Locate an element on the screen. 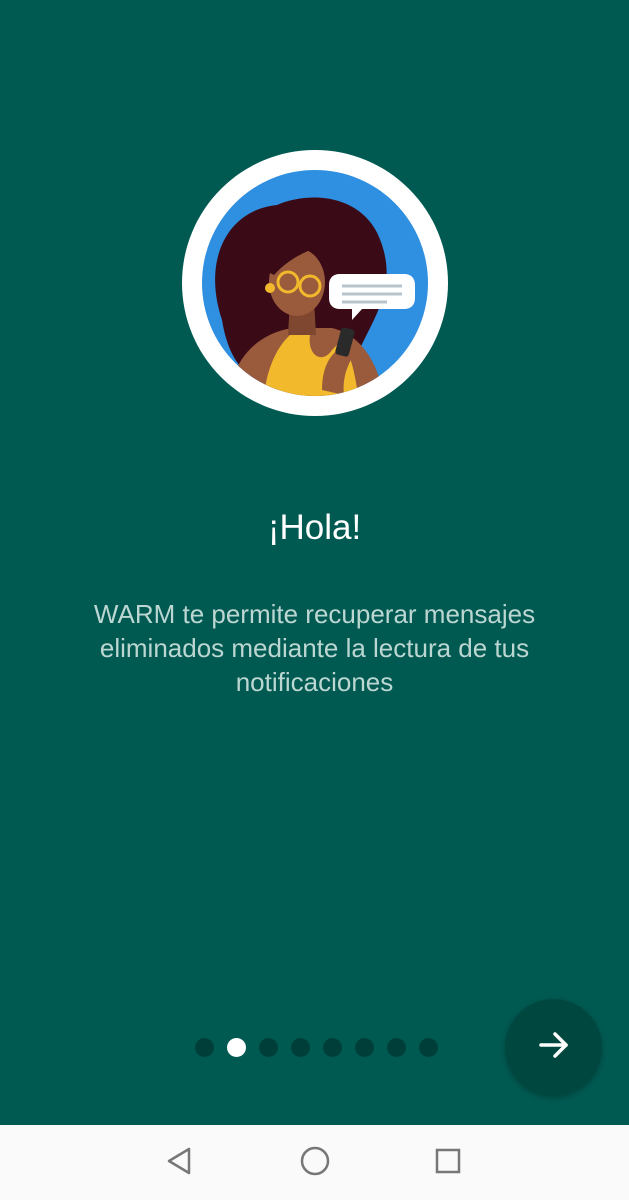  home-button is located at coordinates (315, 1163).